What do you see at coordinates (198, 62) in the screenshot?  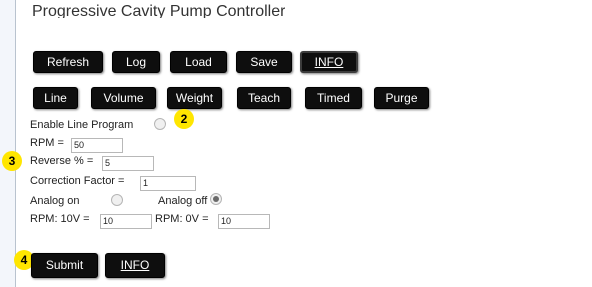 I see `load-button: Load` at bounding box center [198, 62].